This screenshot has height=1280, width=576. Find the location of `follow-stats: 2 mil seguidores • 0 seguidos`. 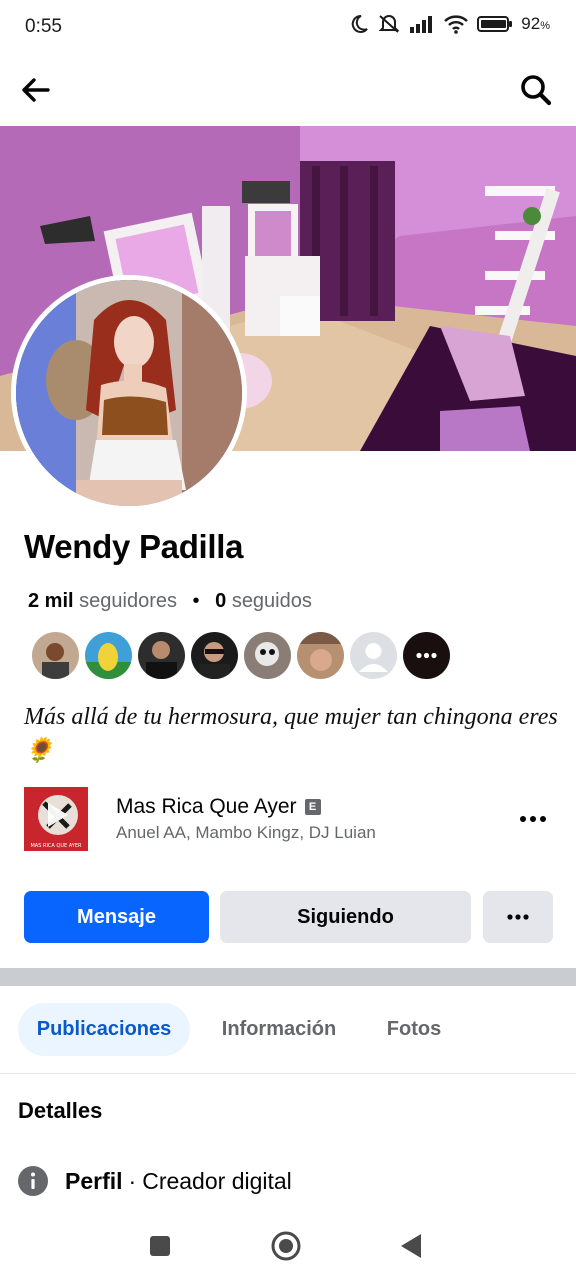

follow-stats: 2 mil seguidores • 0 seguidos is located at coordinates (170, 601).